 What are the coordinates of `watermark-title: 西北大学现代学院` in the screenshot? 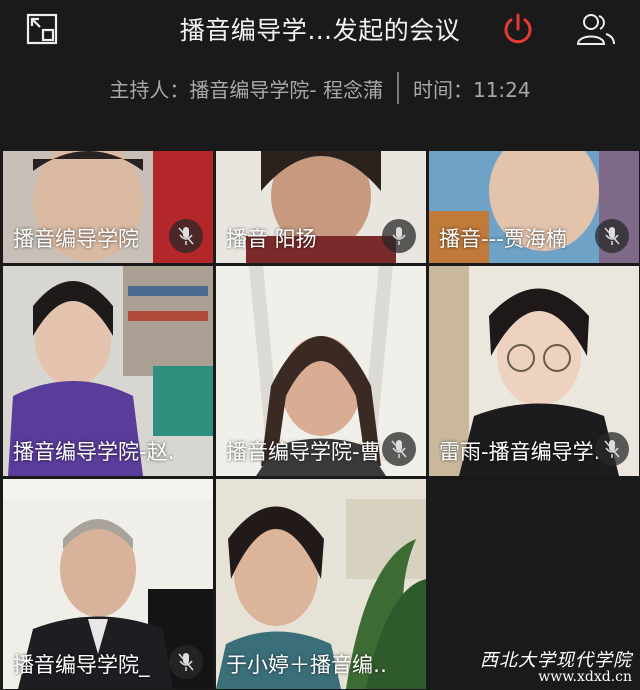 It's located at (556, 660).